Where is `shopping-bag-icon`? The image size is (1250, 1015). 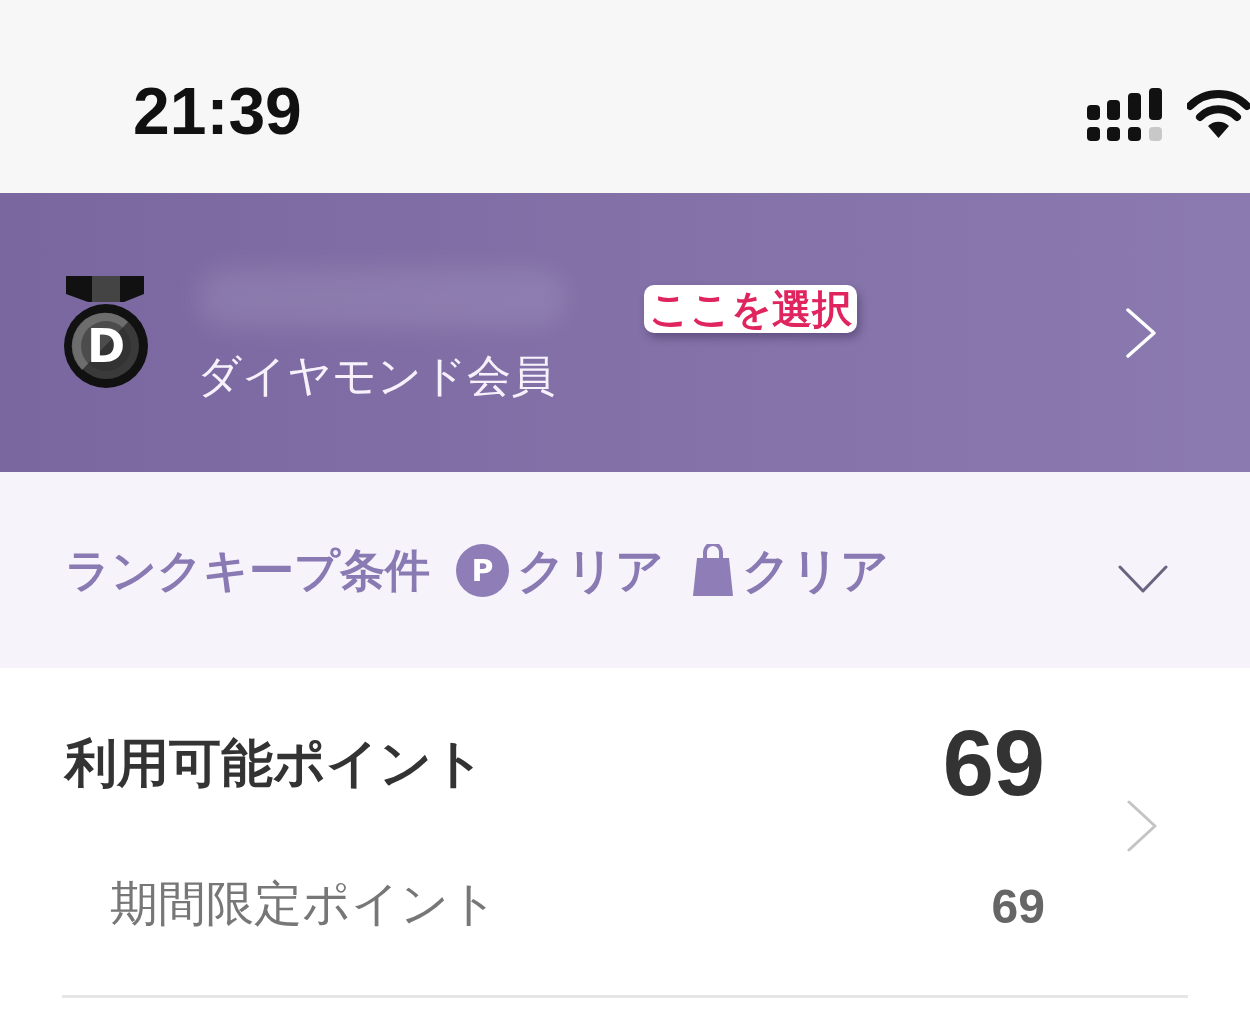 shopping-bag-icon is located at coordinates (713, 570).